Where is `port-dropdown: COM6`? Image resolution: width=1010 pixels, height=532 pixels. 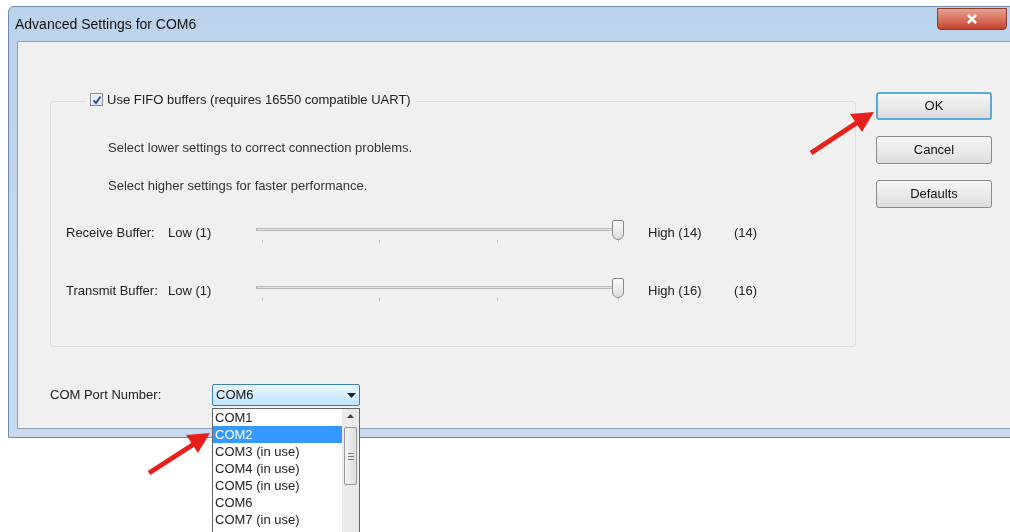
port-dropdown: COM6 is located at coordinates (286, 395).